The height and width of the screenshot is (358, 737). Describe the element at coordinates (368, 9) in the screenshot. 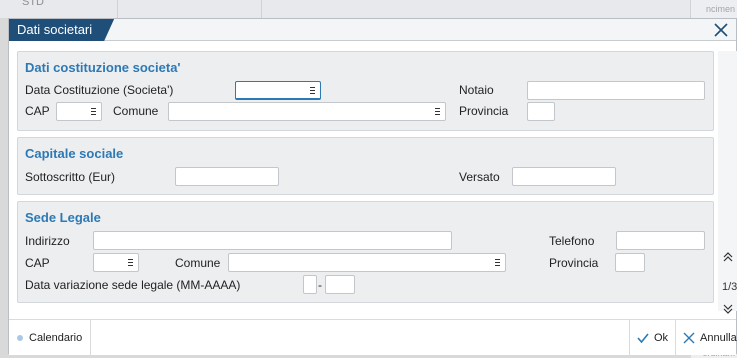

I see `background-toolbar: STD` at that location.